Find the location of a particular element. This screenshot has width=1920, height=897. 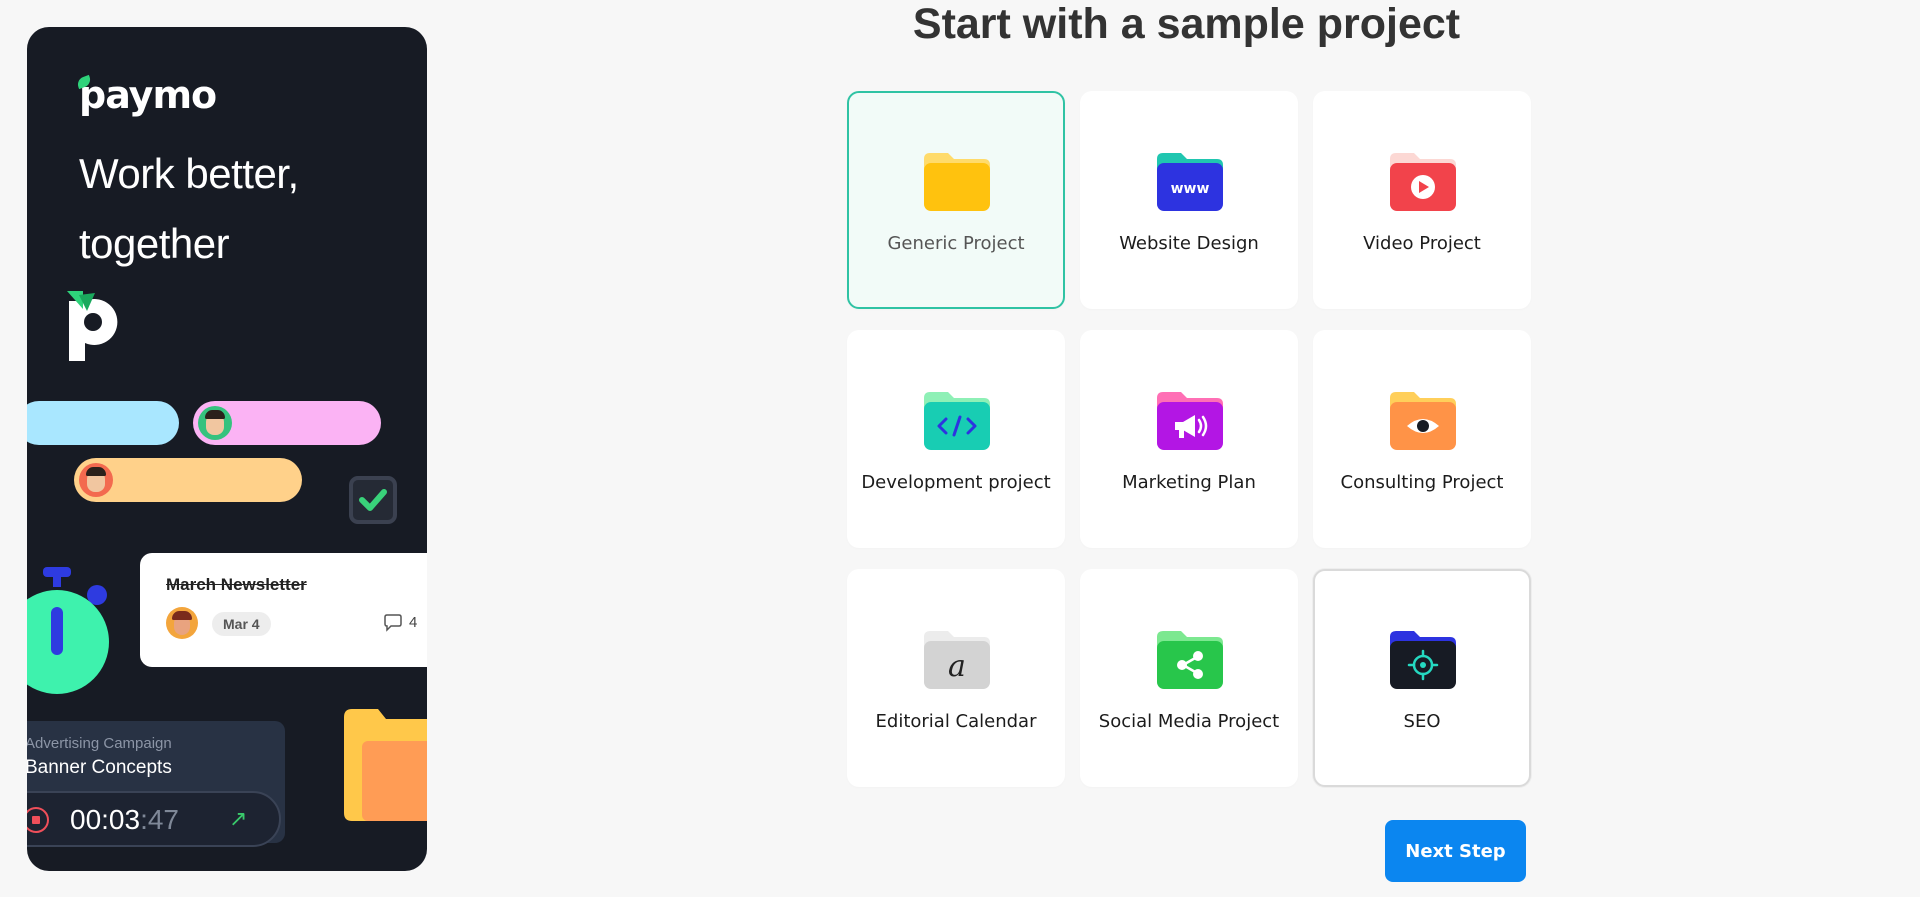

paymo-logo: paymo is located at coordinates (146, 95).